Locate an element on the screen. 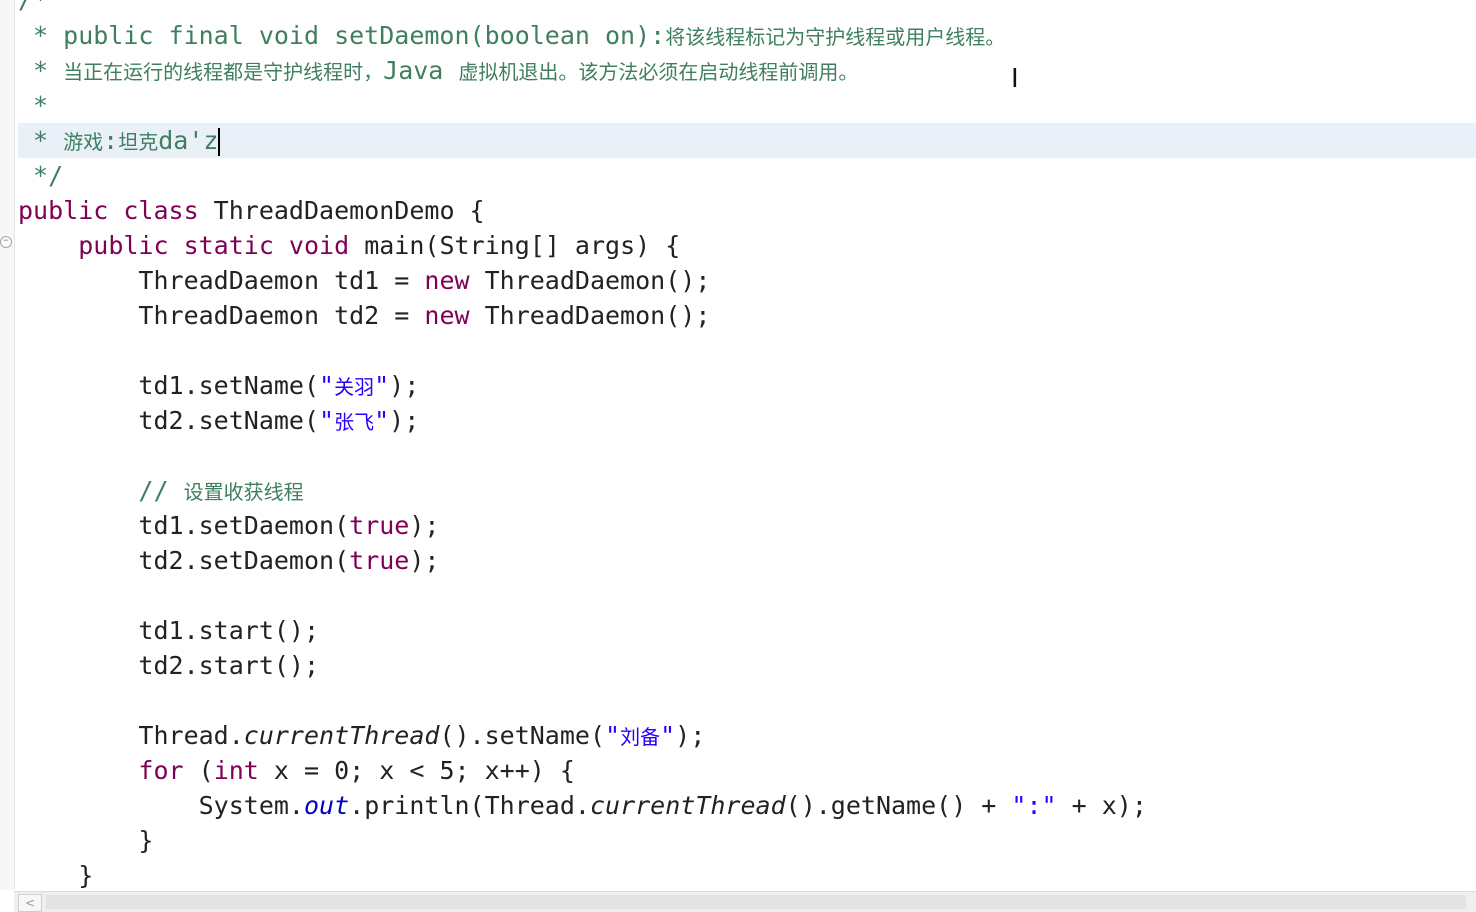 This screenshot has height=912, width=1476. code-token: ().getName() + is located at coordinates (898, 805).